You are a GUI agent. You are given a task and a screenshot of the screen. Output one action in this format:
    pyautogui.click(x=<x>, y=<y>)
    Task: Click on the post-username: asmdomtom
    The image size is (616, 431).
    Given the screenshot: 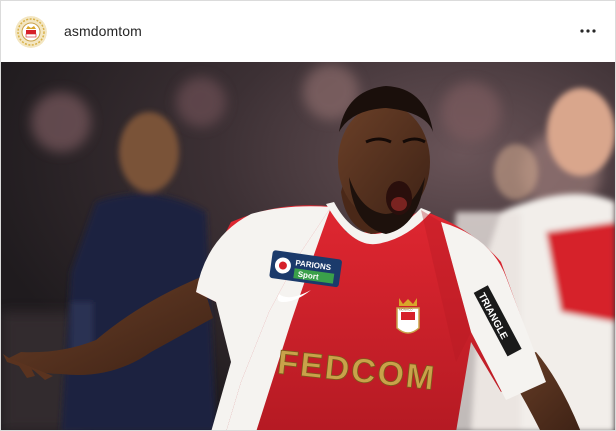 What is the action you would take?
    pyautogui.click(x=103, y=31)
    